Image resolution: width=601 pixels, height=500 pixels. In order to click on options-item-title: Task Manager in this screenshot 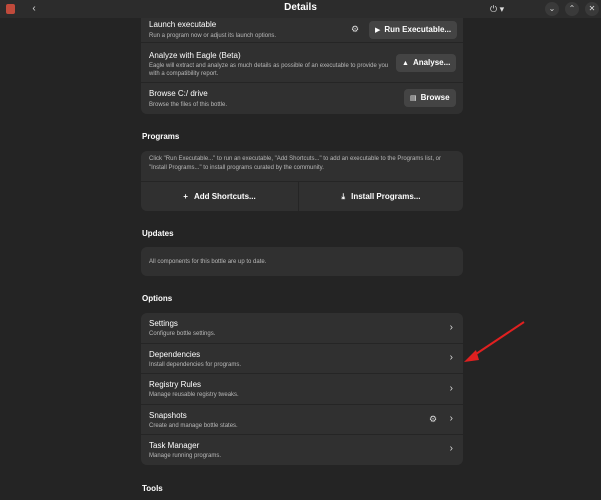, I will do `click(174, 445)`.